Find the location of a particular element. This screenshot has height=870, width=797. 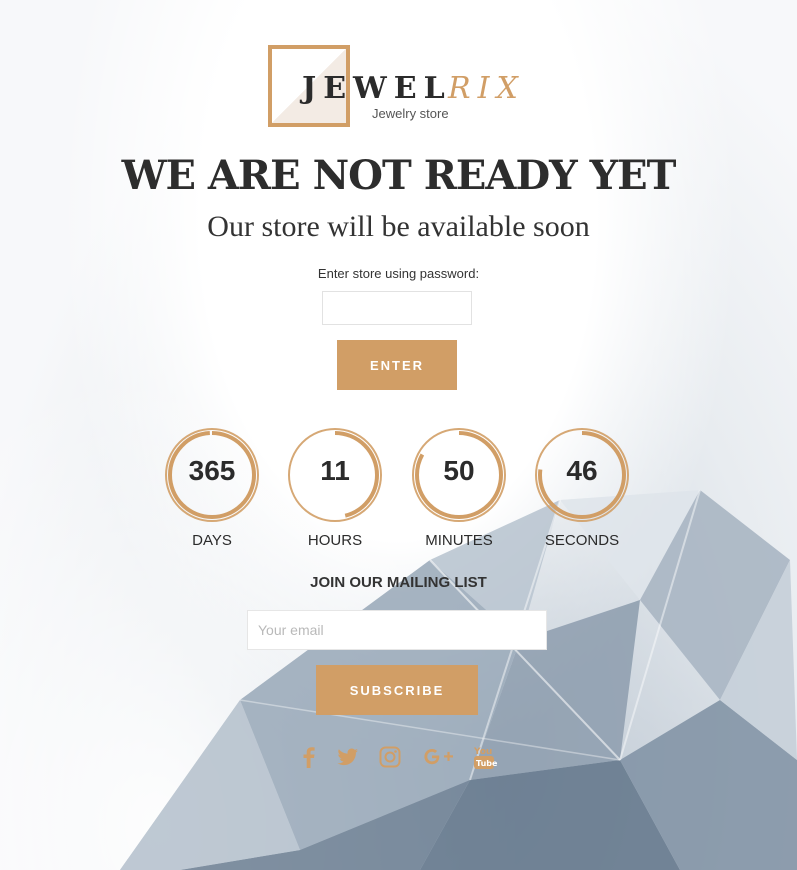

mailing-list-title: JOIN OUR MAILING LIST is located at coordinates (398, 582).